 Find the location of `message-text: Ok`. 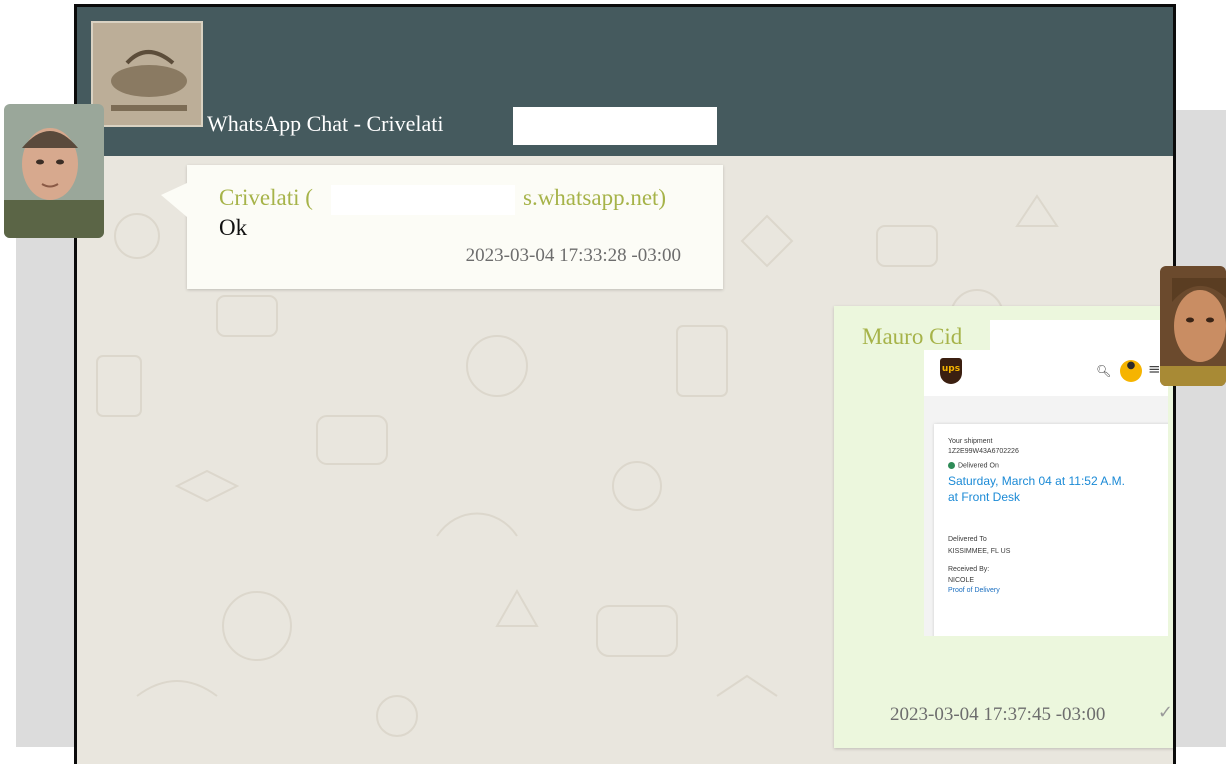

message-text: Ok is located at coordinates (233, 227).